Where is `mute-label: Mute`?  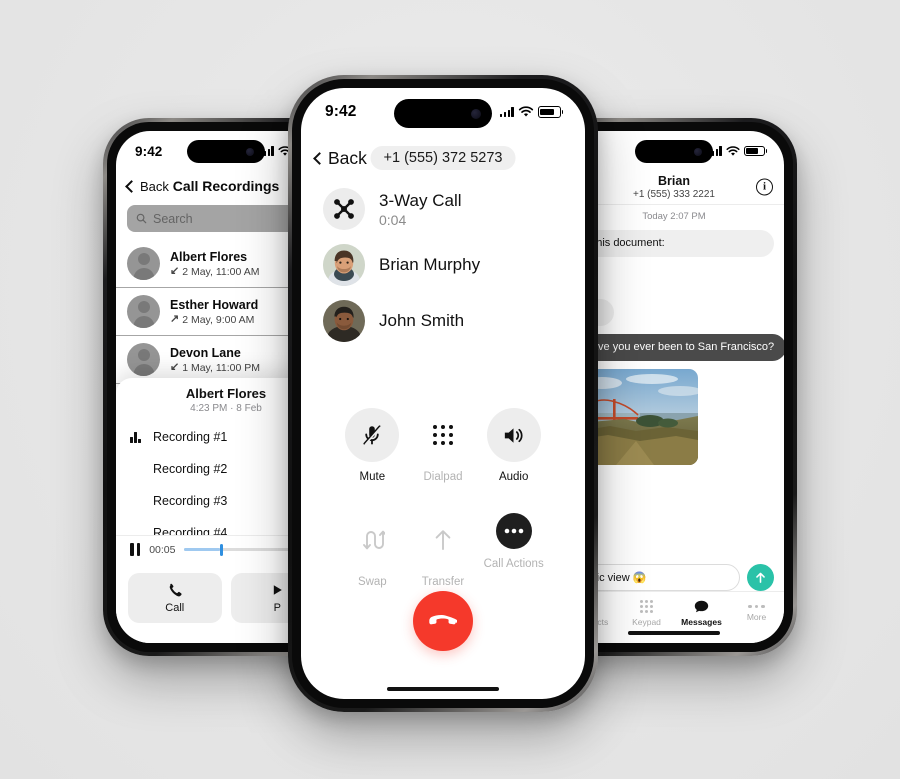 mute-label: Mute is located at coordinates (372, 477).